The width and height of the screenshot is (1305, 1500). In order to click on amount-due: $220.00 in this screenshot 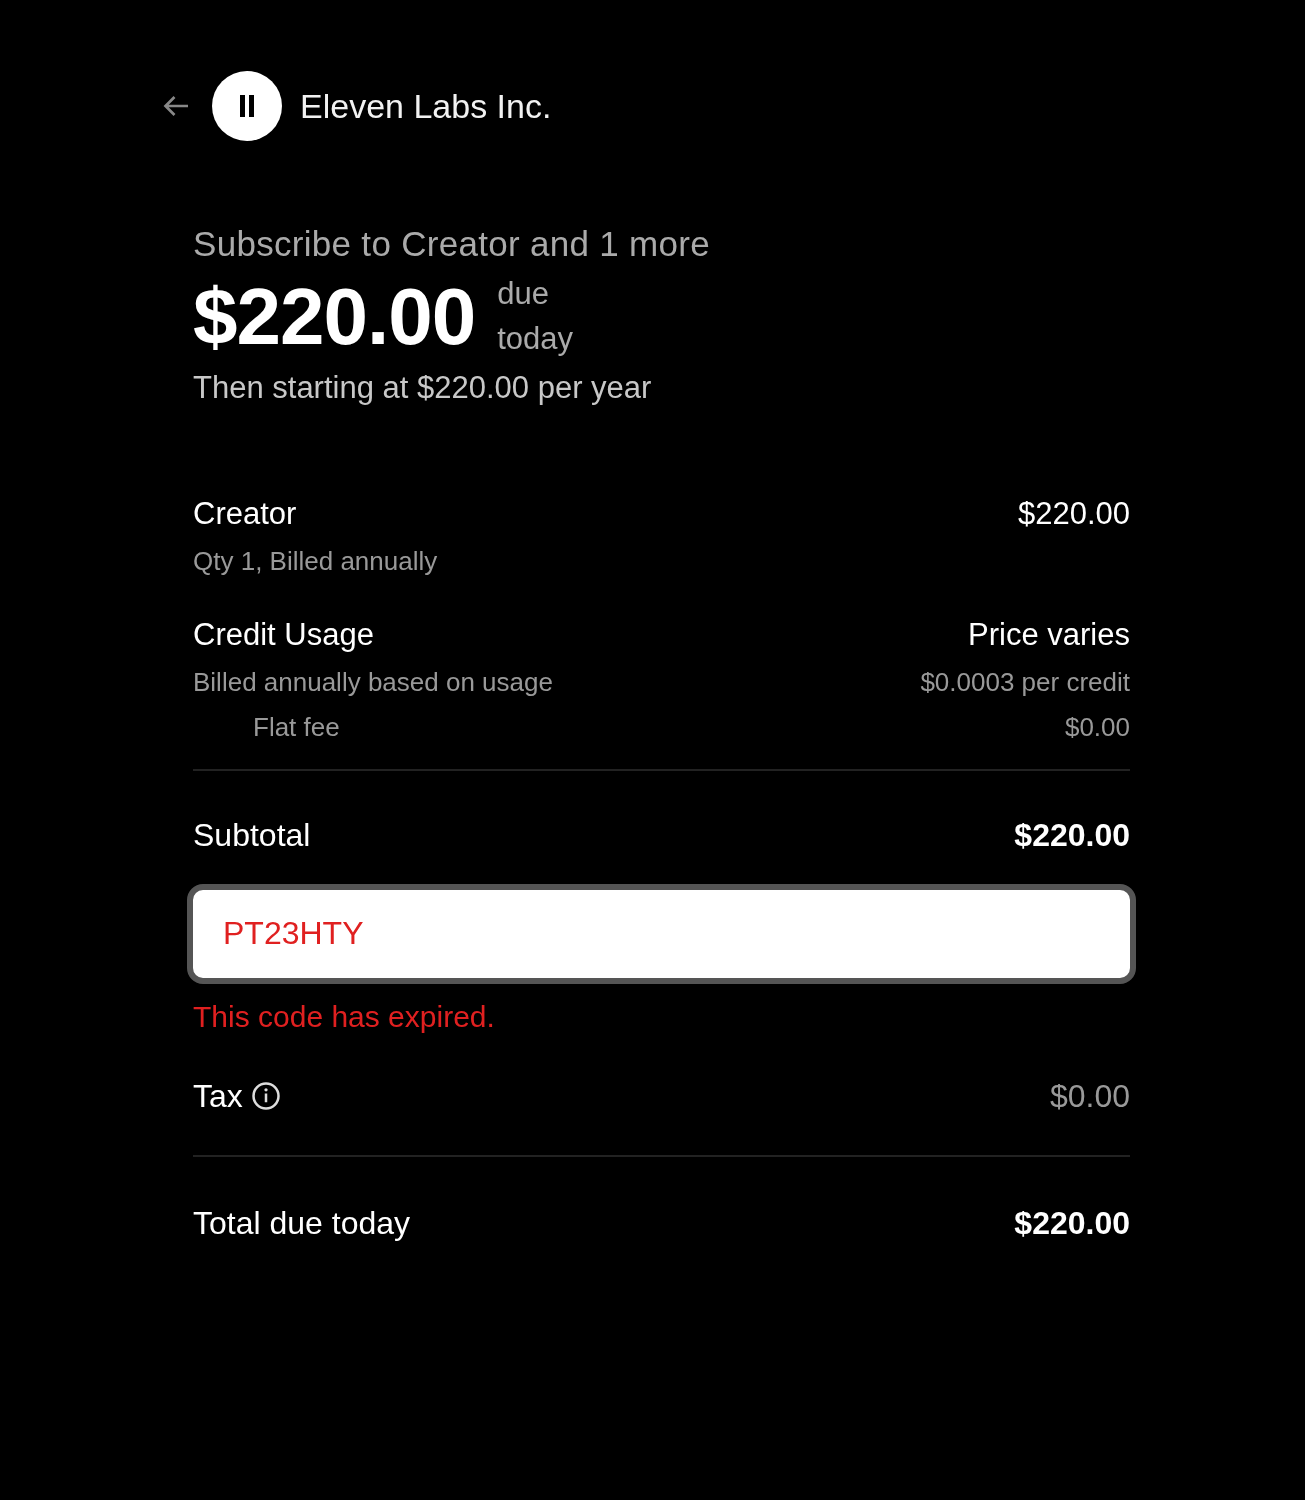, I will do `click(334, 316)`.